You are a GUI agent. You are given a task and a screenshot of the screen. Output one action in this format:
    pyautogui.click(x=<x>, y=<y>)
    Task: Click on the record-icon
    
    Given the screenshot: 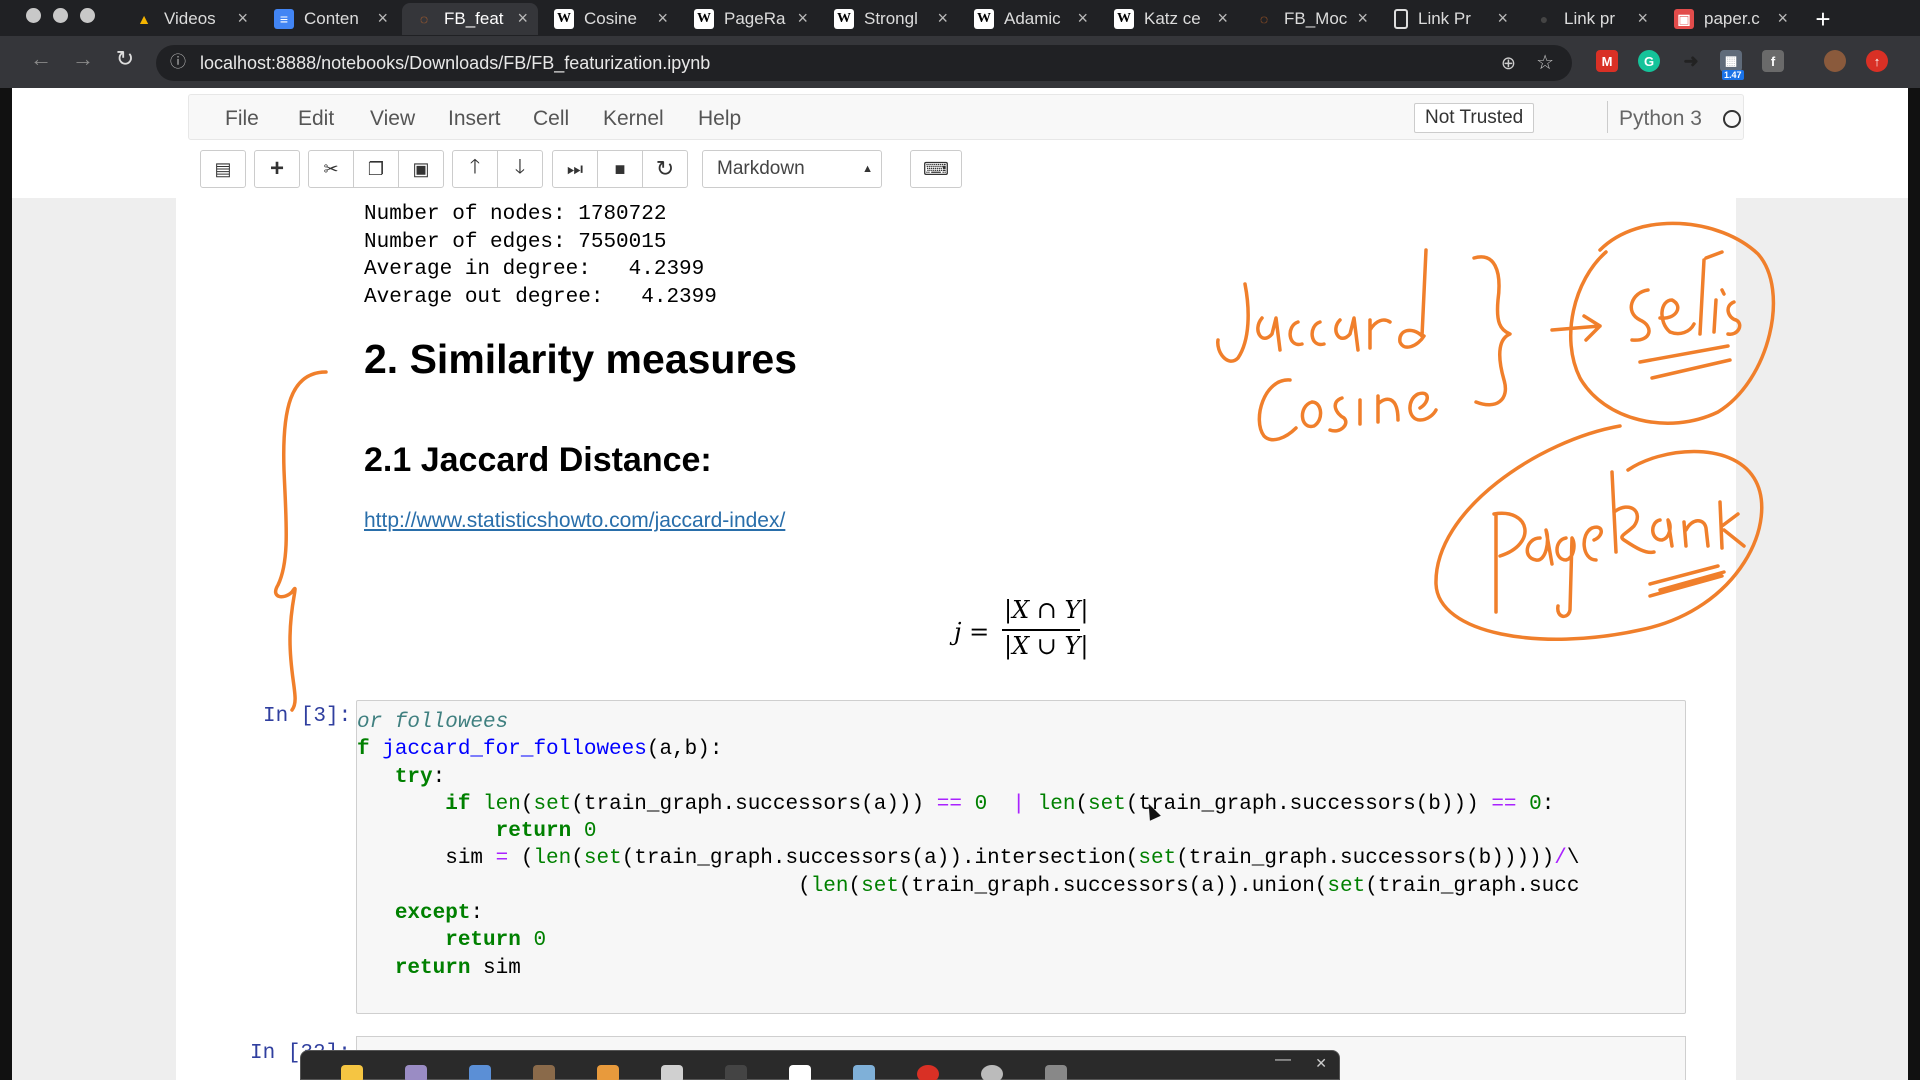 What is the action you would take?
    pyautogui.click(x=928, y=1072)
    